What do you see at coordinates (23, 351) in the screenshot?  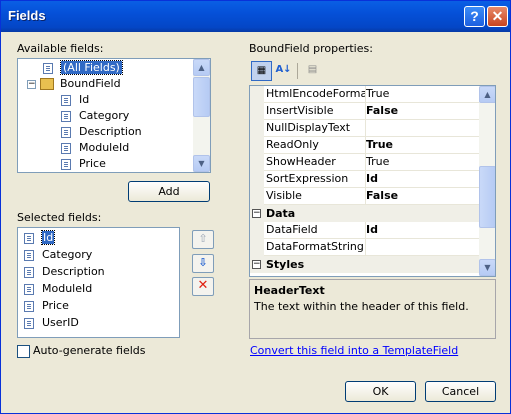 I see `auto-generate-checkbox` at bounding box center [23, 351].